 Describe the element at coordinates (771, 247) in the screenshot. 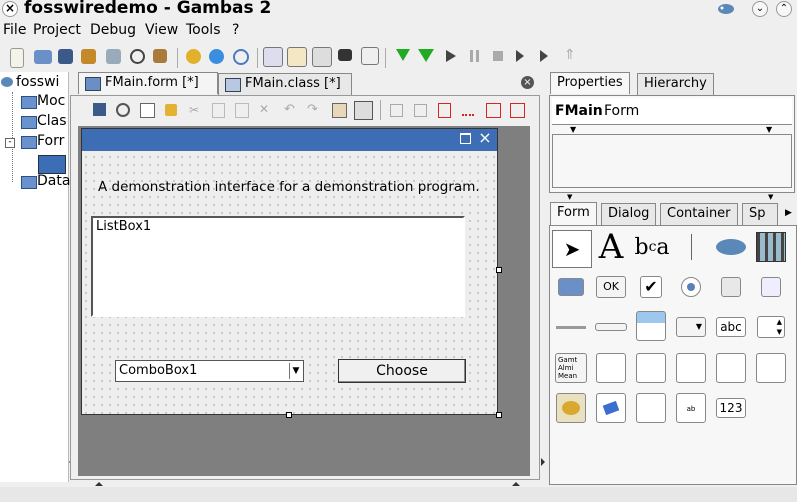

I see `movie-box-icon` at that location.